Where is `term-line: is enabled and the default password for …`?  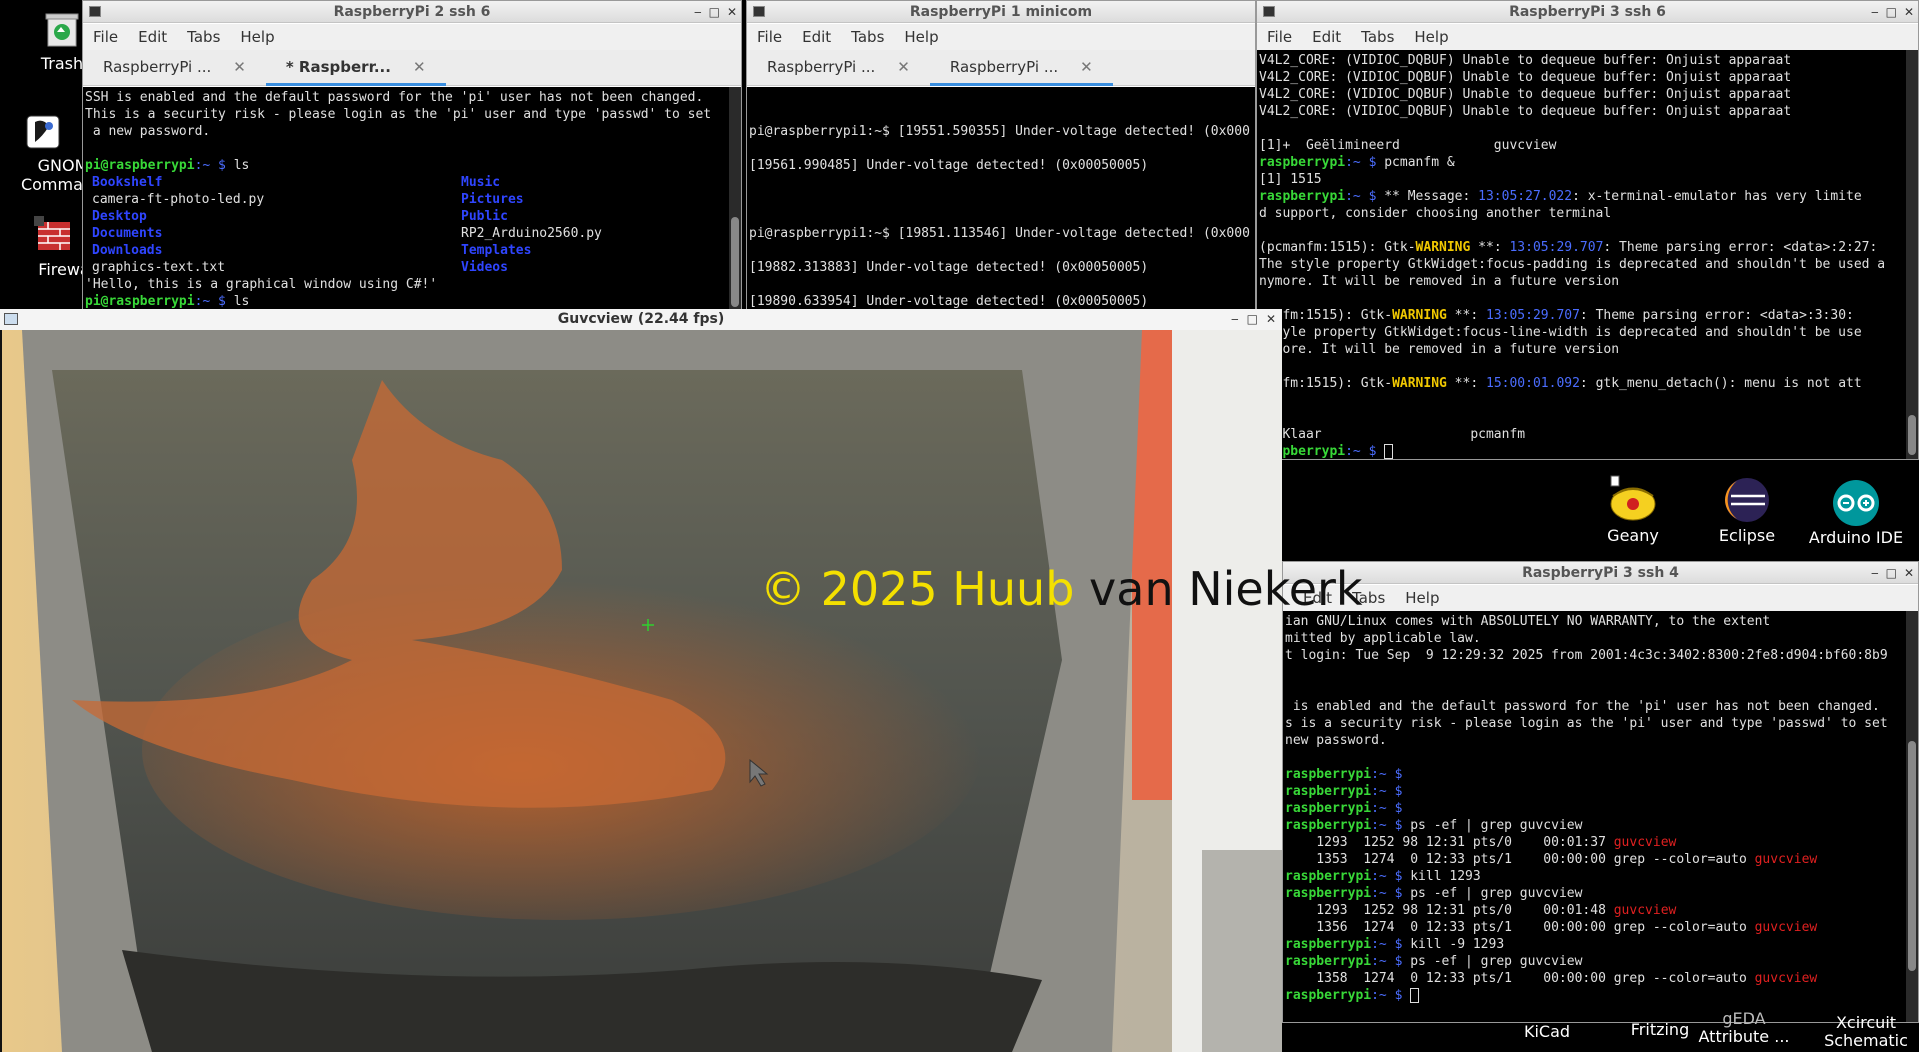 term-line: is enabled and the default password for … is located at coordinates (1582, 706).